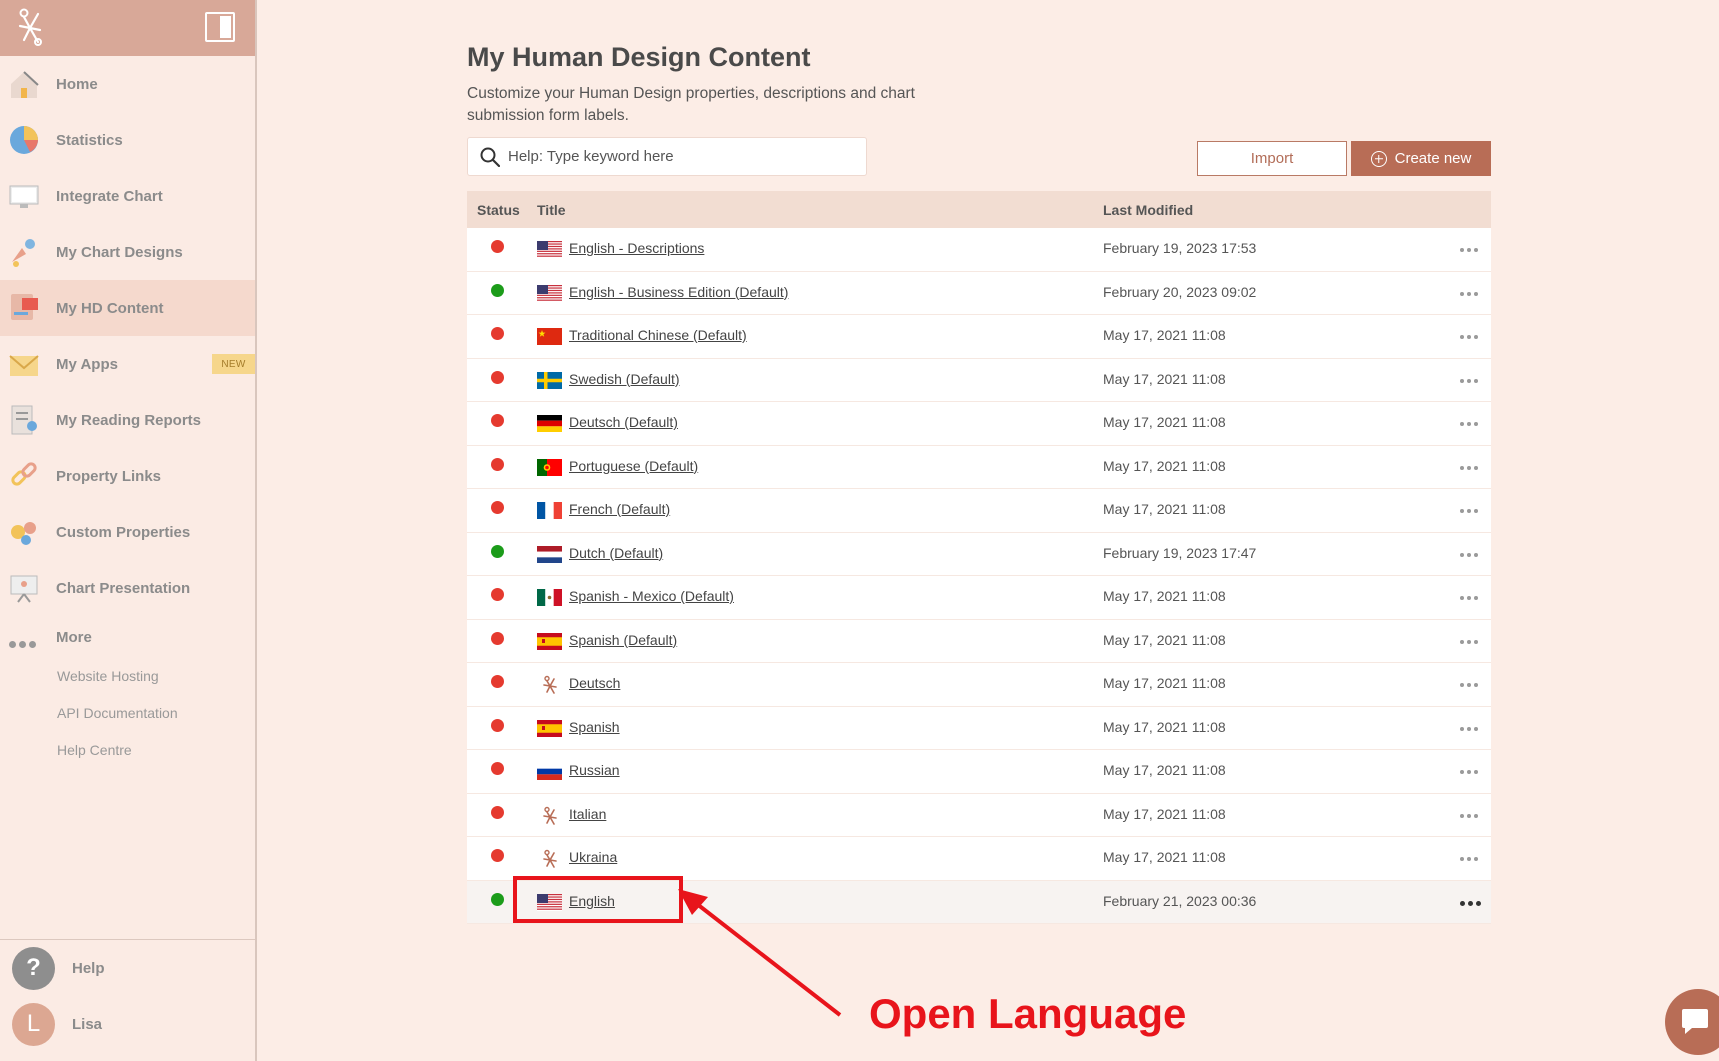 The image size is (1719, 1061). Describe the element at coordinates (156, 676) in the screenshot. I see `link-website-hosting: Website Hosting` at that location.